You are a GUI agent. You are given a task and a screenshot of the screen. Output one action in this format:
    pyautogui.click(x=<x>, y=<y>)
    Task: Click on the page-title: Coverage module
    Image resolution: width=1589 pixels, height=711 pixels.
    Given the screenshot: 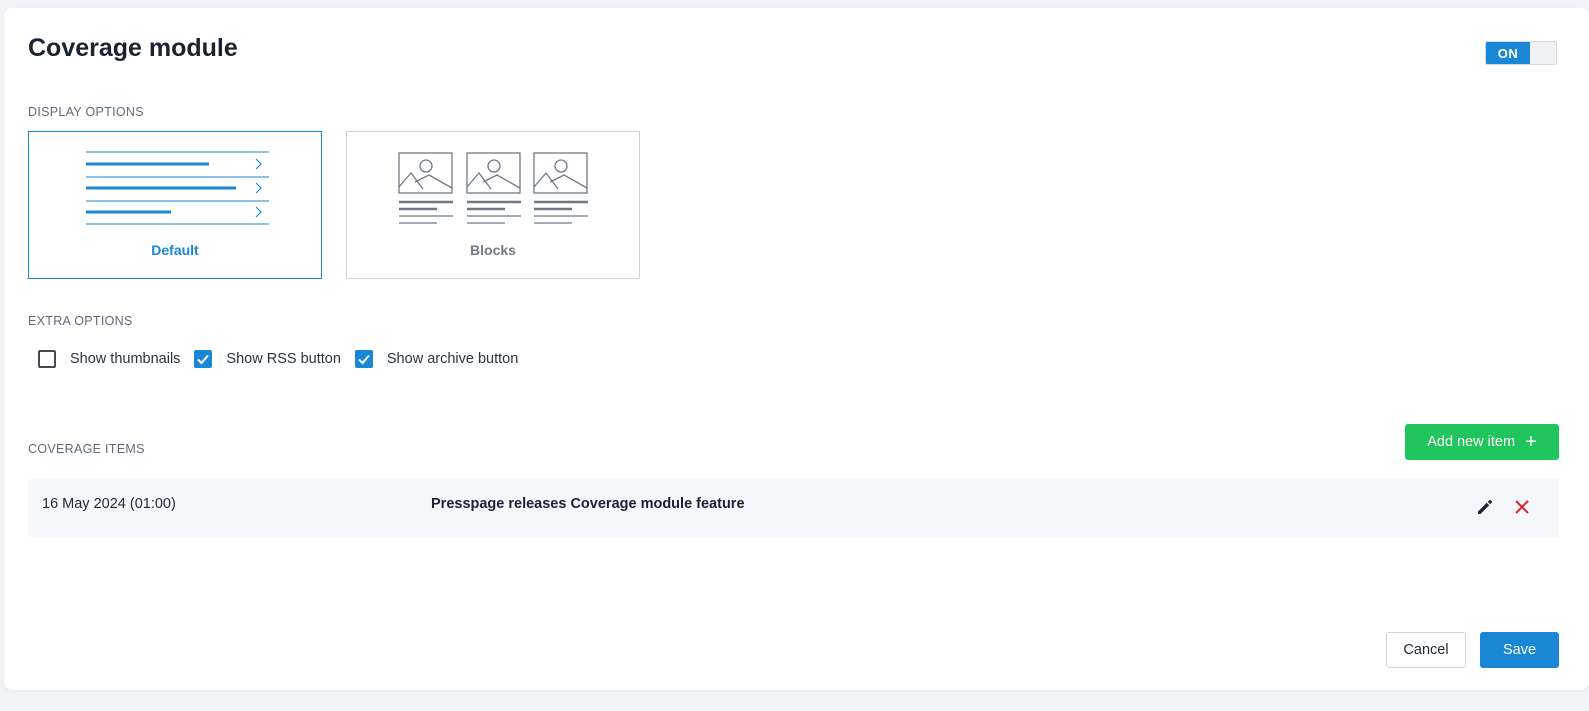 What is the action you would take?
    pyautogui.click(x=133, y=48)
    